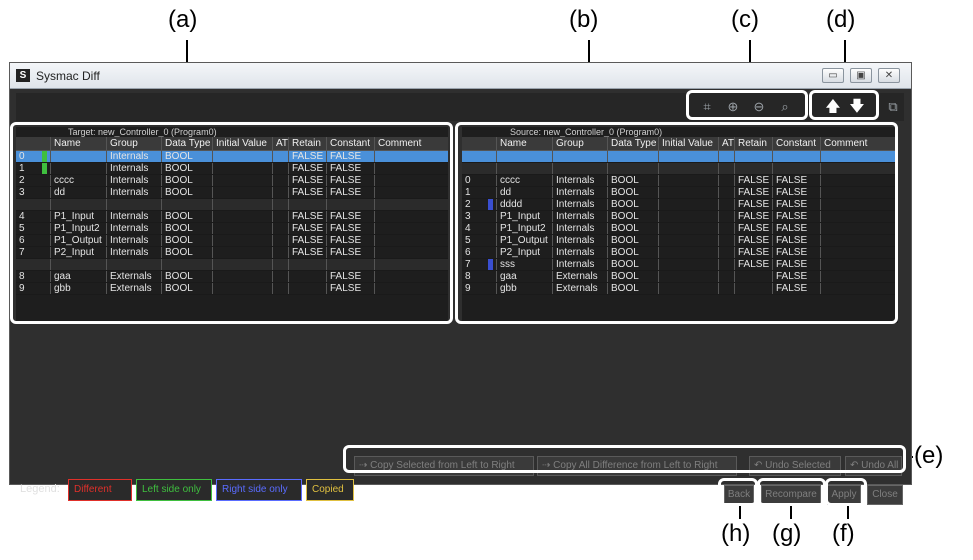 This screenshot has width=973, height=560. What do you see at coordinates (259, 490) in the screenshot?
I see `legend-right-side-only: Right side only` at bounding box center [259, 490].